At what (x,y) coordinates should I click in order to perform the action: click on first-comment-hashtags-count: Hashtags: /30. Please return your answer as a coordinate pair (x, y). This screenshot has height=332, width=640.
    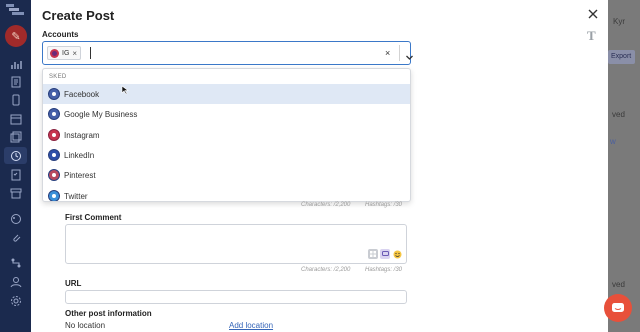
    Looking at the image, I should click on (384, 270).